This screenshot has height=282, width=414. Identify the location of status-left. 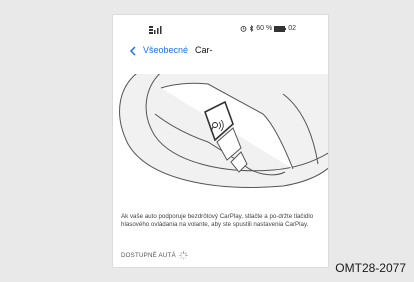
(156, 30).